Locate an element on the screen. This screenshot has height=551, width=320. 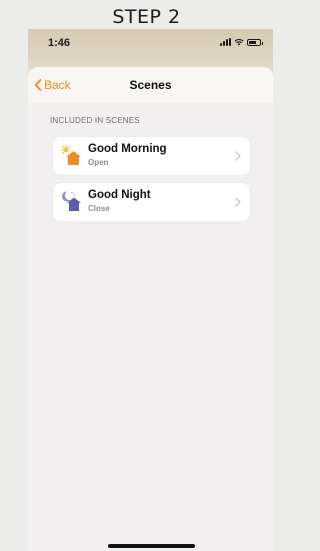
cellular-signal-icon is located at coordinates (225, 42).